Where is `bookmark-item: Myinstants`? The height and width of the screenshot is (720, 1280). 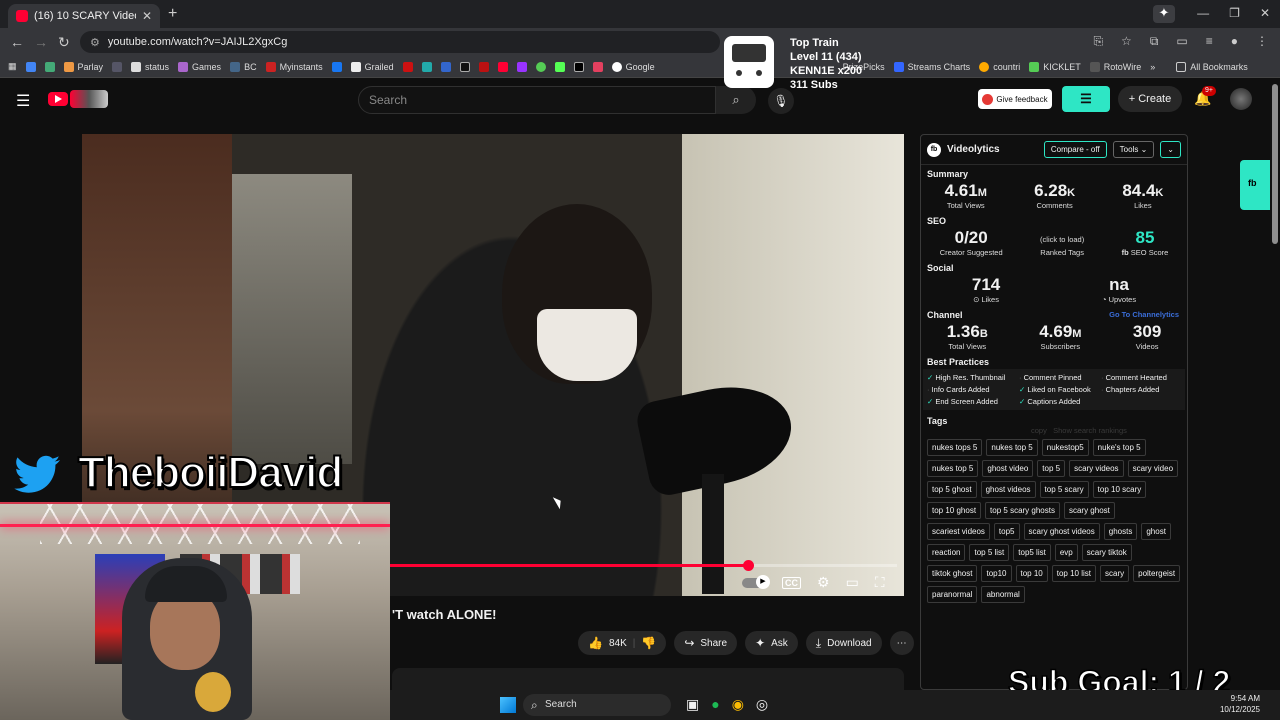
bookmark-item: Myinstants is located at coordinates (294, 66).